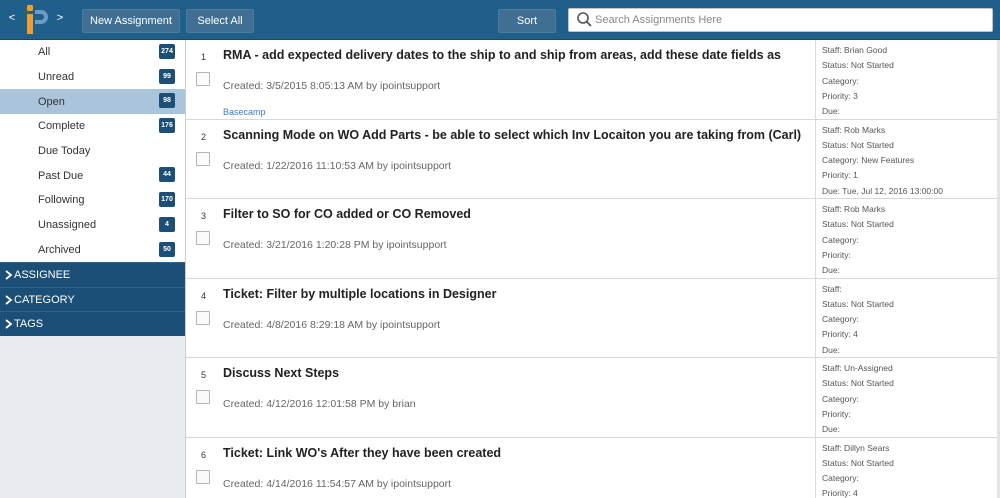 The height and width of the screenshot is (498, 1000). What do you see at coordinates (44, 299) in the screenshot?
I see `section-label: CATEGORY` at bounding box center [44, 299].